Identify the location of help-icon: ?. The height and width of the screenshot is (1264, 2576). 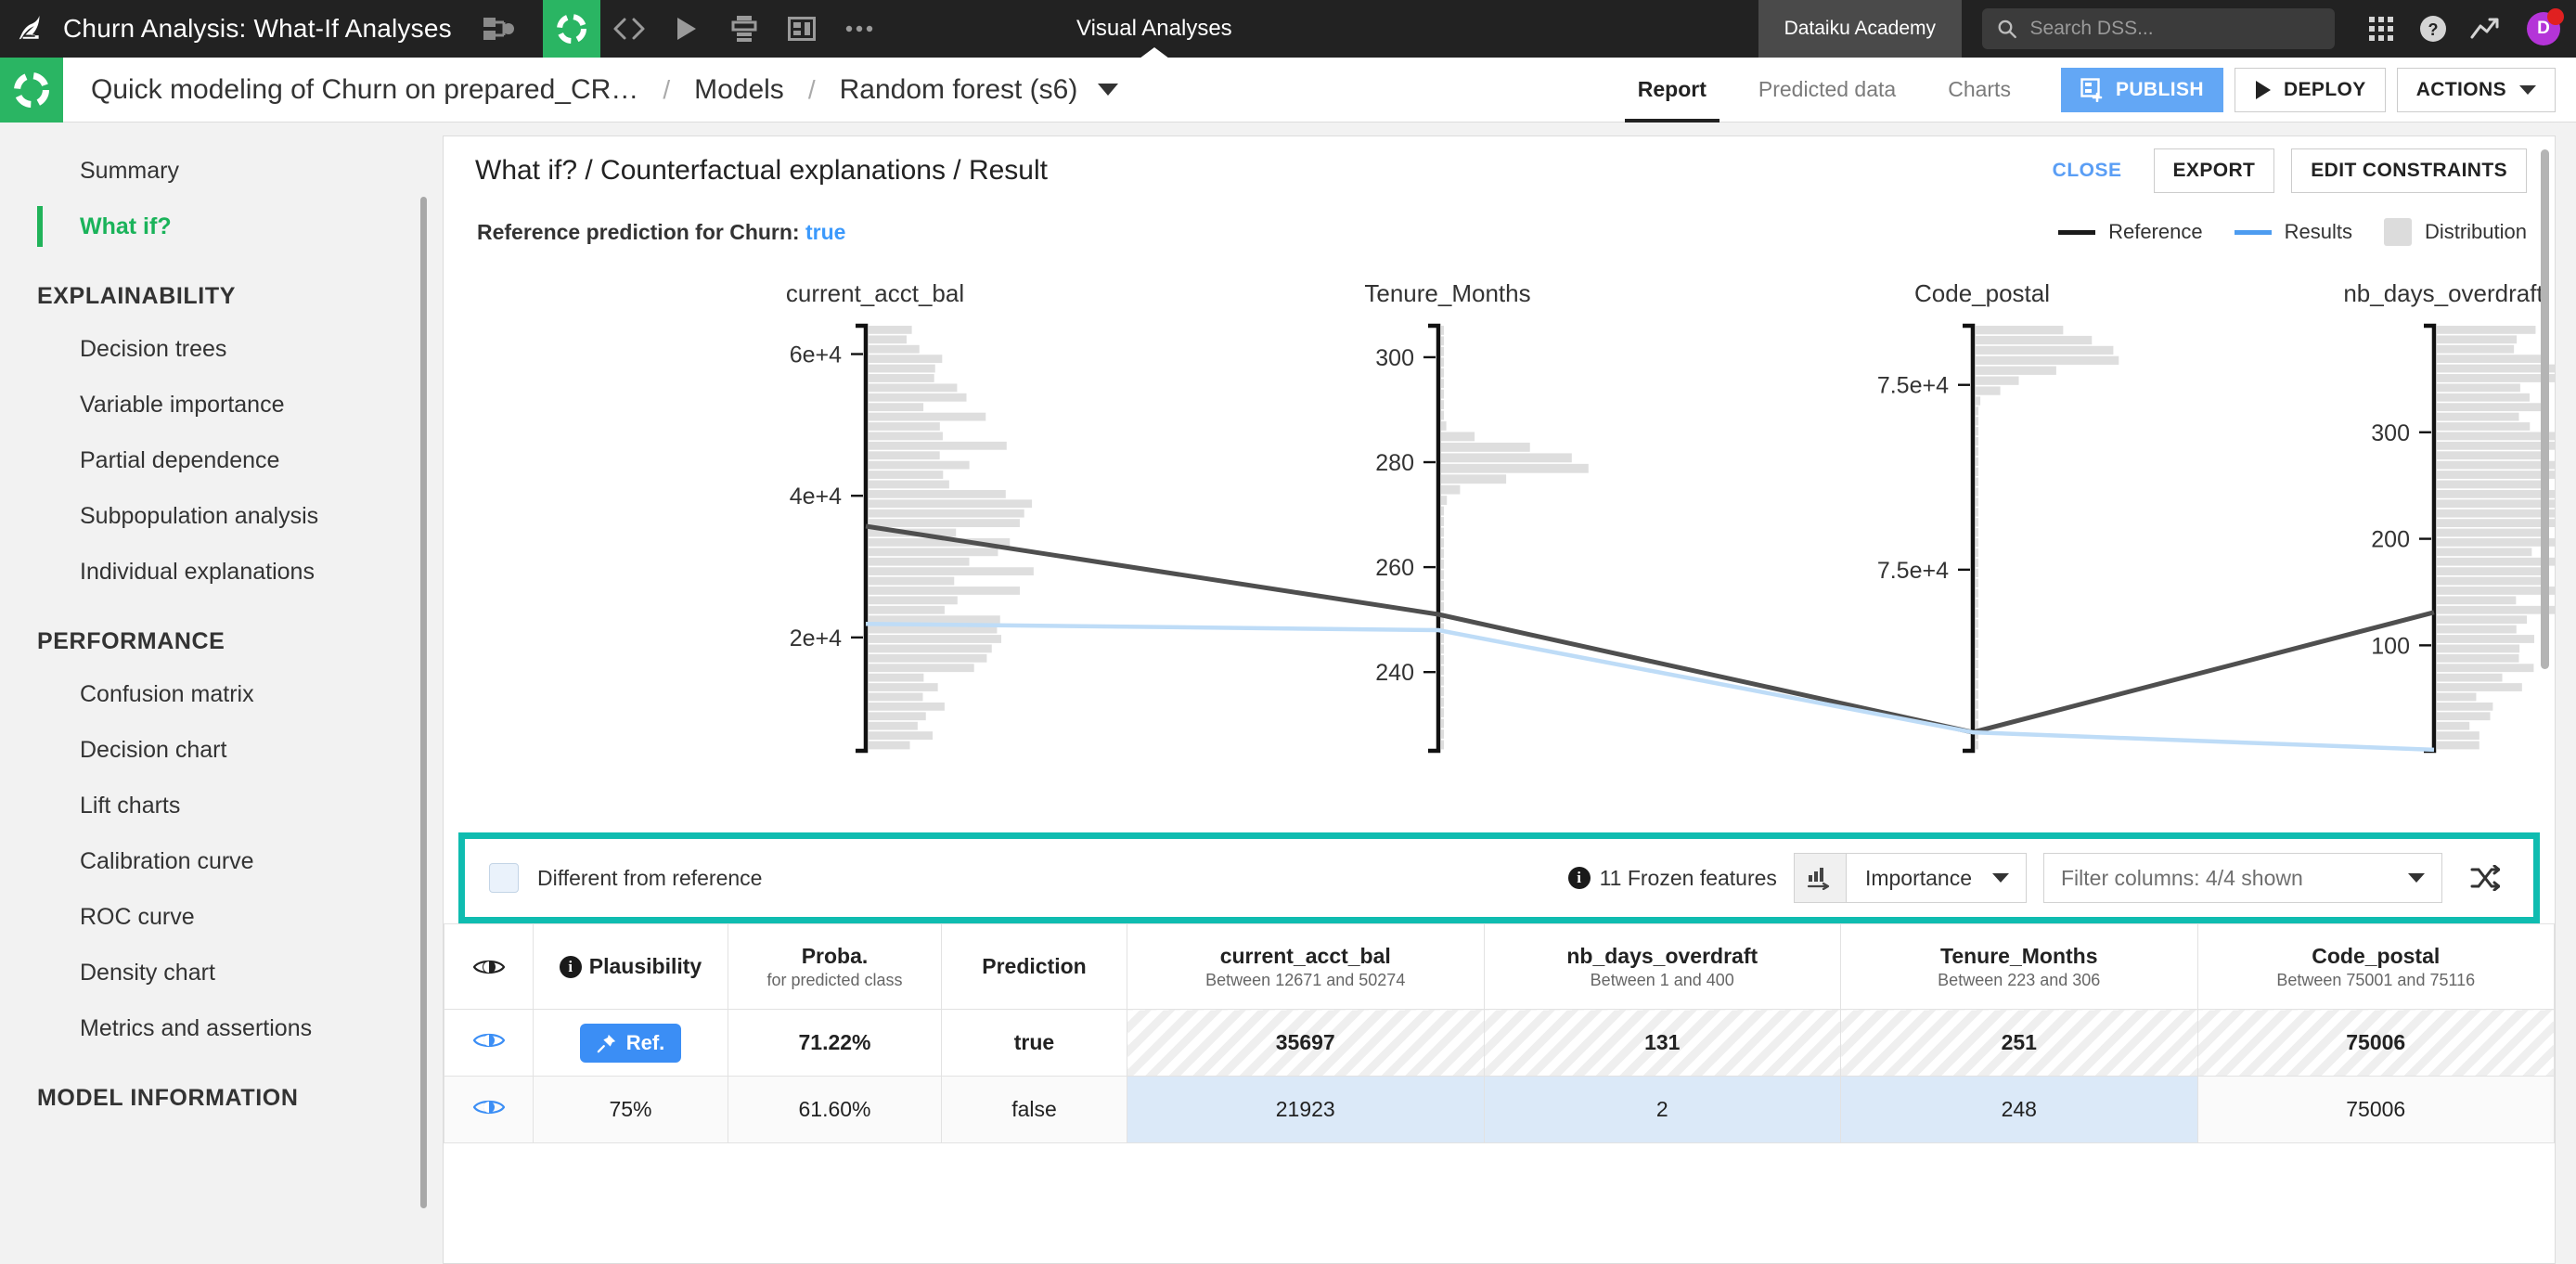
(2433, 29).